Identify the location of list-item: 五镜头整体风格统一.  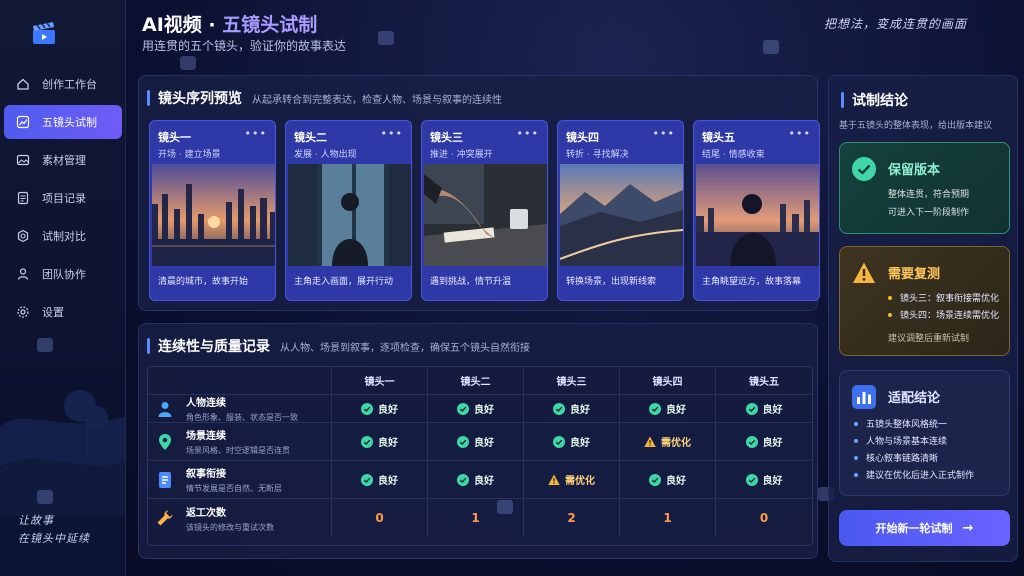
(914, 423).